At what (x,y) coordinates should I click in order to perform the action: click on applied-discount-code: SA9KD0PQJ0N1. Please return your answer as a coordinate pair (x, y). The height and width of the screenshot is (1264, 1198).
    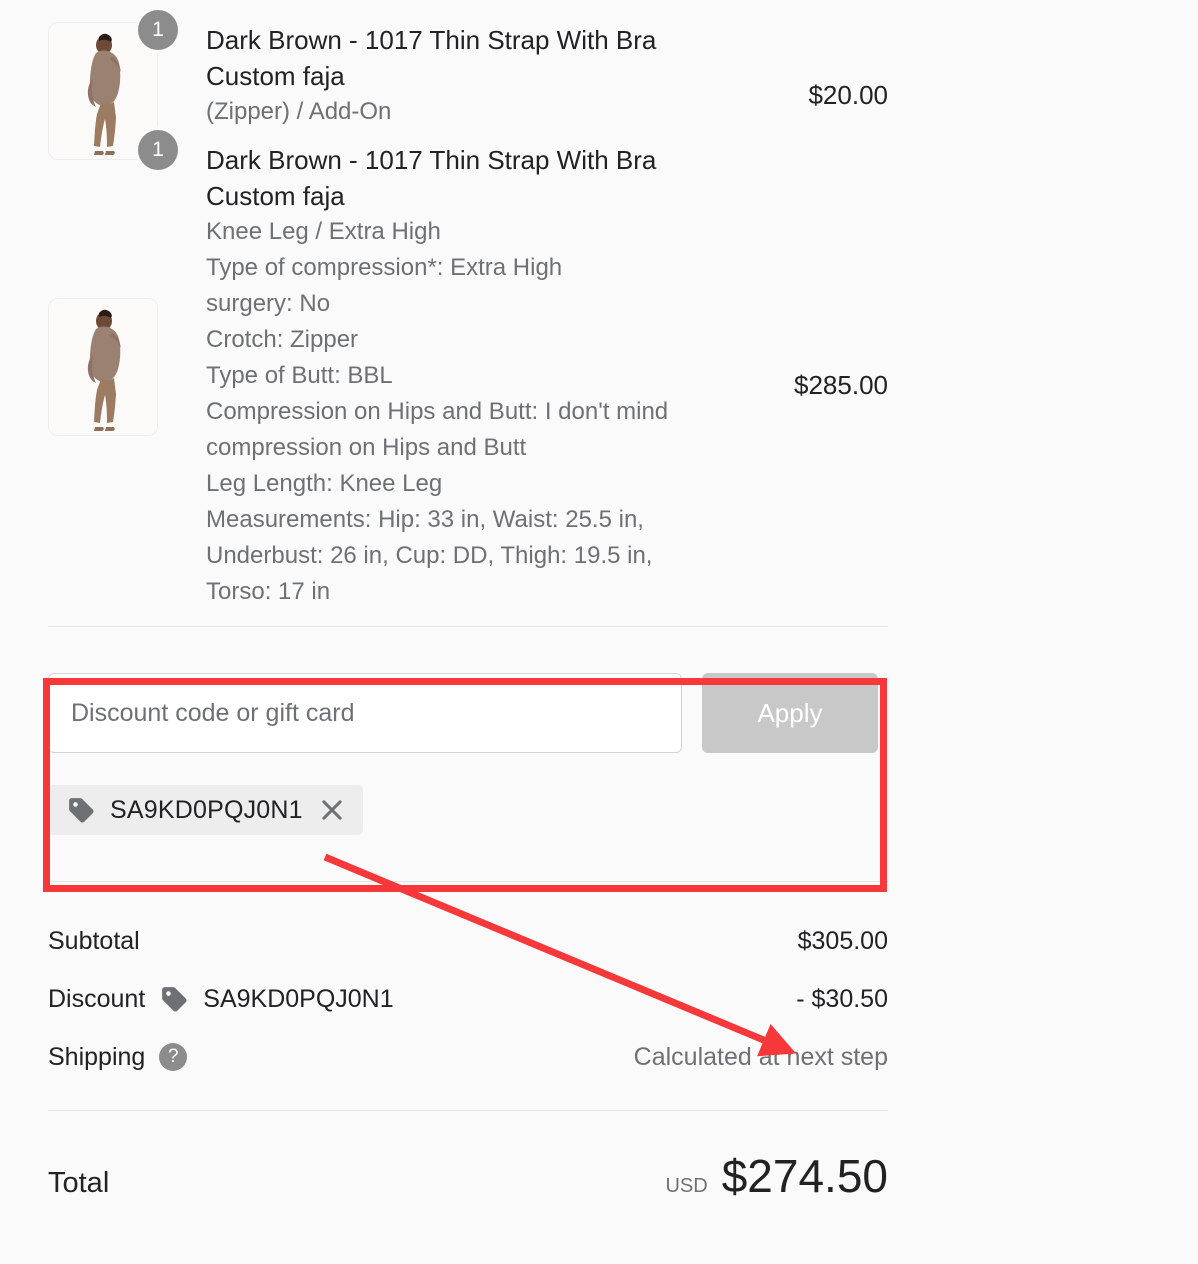
    Looking at the image, I should click on (206, 809).